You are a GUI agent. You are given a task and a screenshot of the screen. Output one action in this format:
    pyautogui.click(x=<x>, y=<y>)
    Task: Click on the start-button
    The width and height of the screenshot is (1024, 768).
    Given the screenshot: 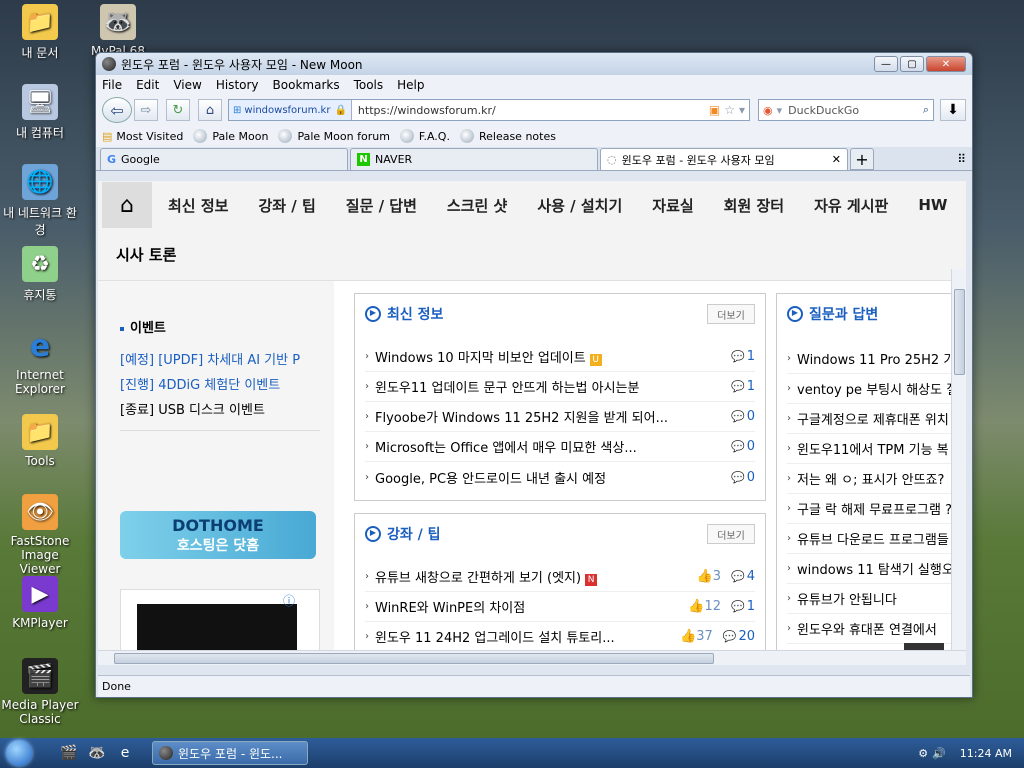 What is the action you would take?
    pyautogui.click(x=19, y=753)
    